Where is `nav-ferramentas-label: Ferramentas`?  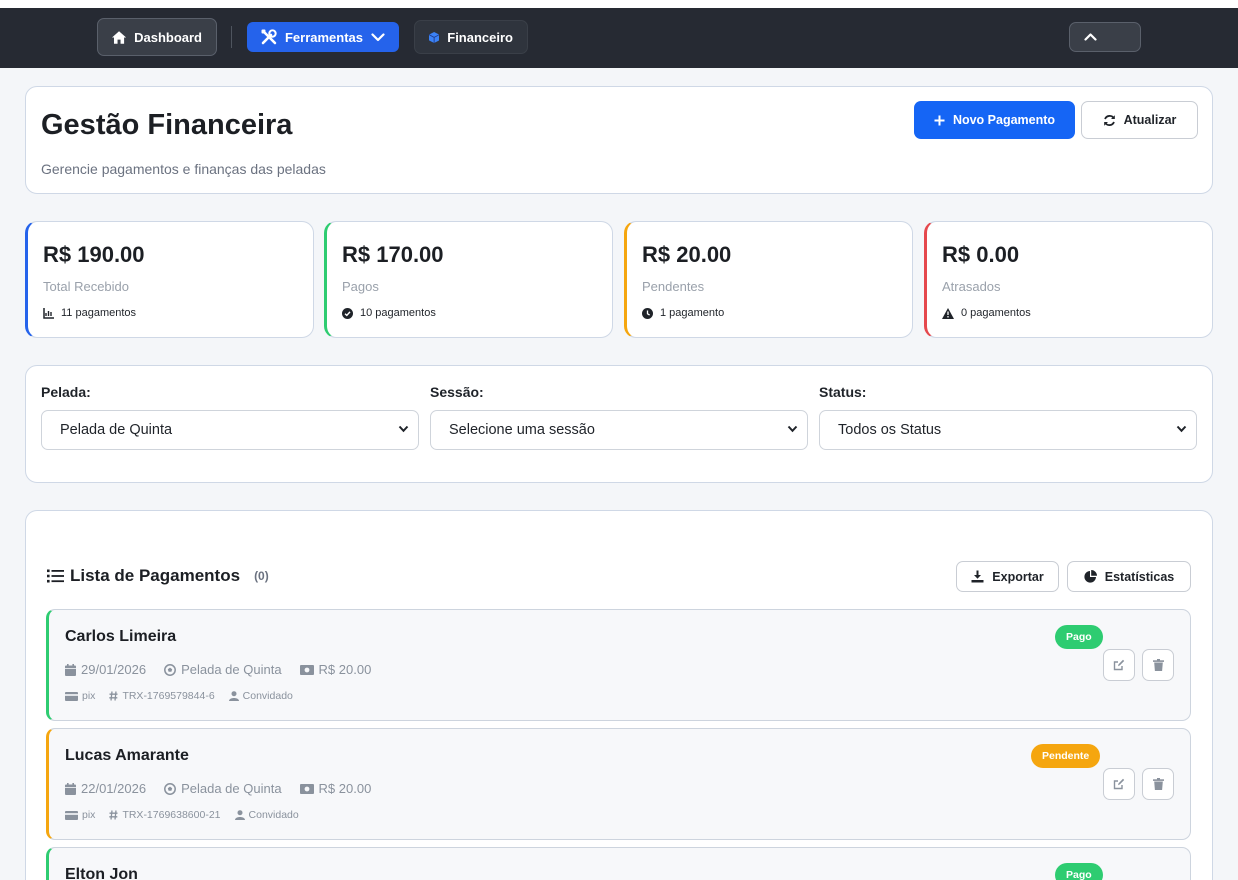 nav-ferramentas-label: Ferramentas is located at coordinates (324, 37).